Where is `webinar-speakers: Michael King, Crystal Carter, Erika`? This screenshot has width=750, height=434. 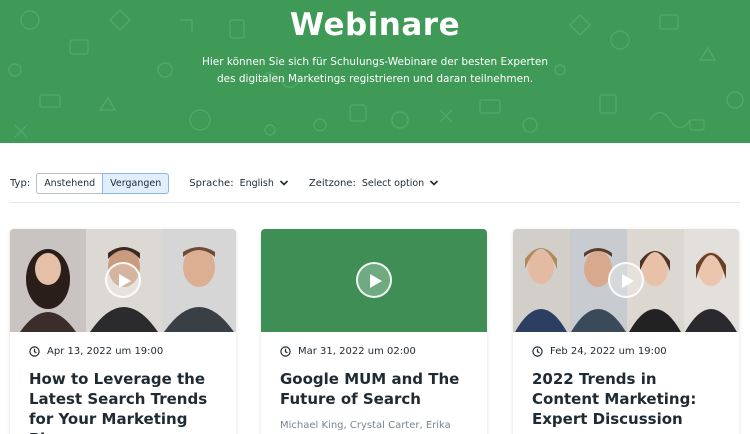
webinar-speakers: Michael King, Crystal Carter, Erika is located at coordinates (365, 425).